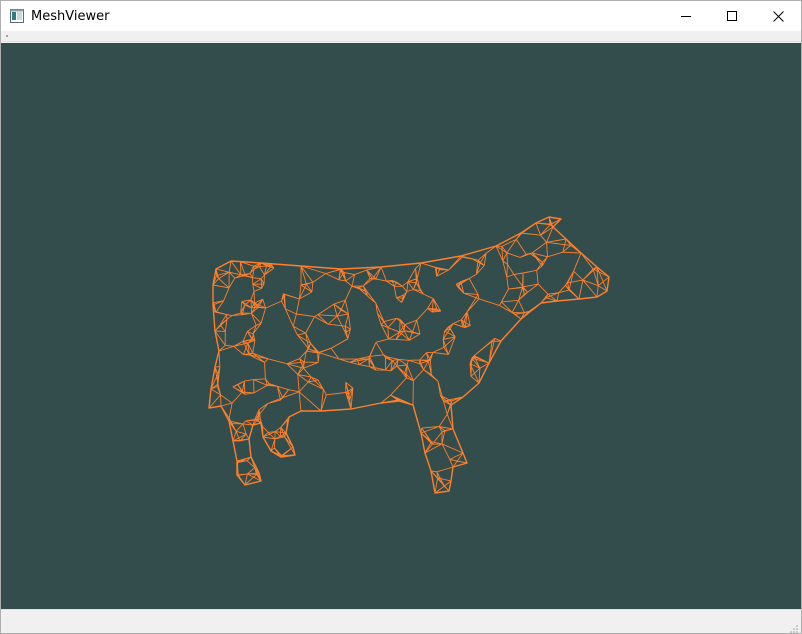  I want to click on maximize-button, so click(732, 16).